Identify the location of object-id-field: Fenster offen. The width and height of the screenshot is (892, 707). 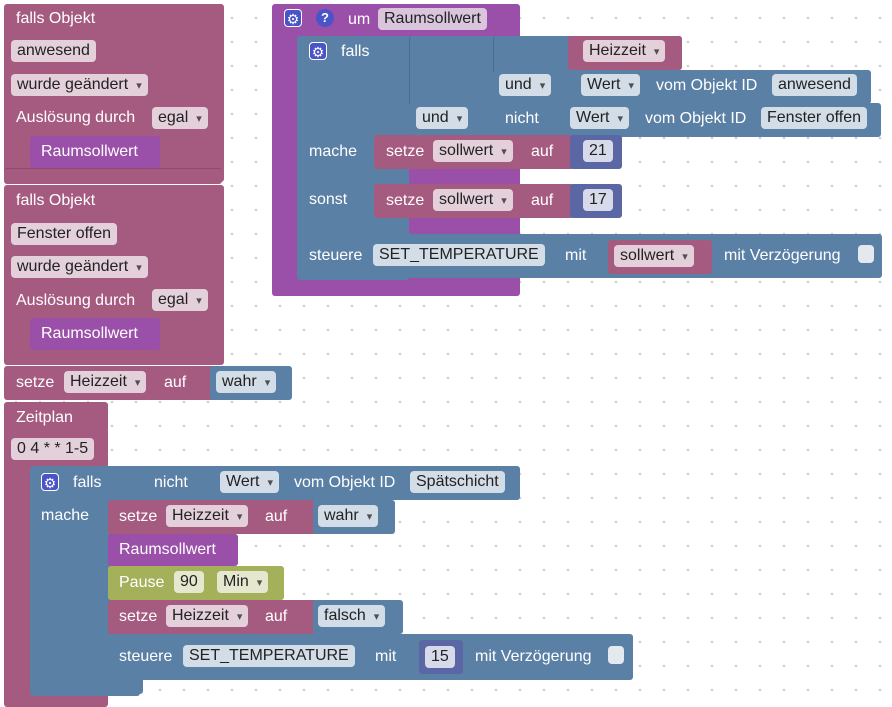
(814, 118).